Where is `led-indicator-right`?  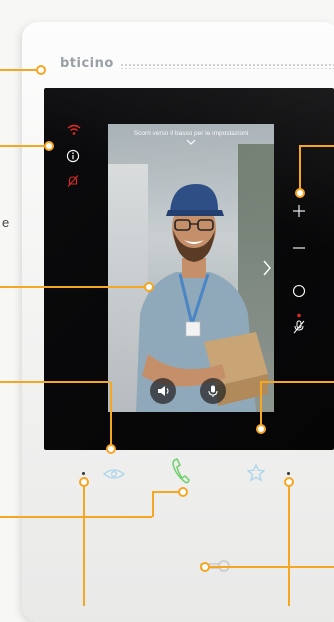
led-indicator-right is located at coordinates (288, 473).